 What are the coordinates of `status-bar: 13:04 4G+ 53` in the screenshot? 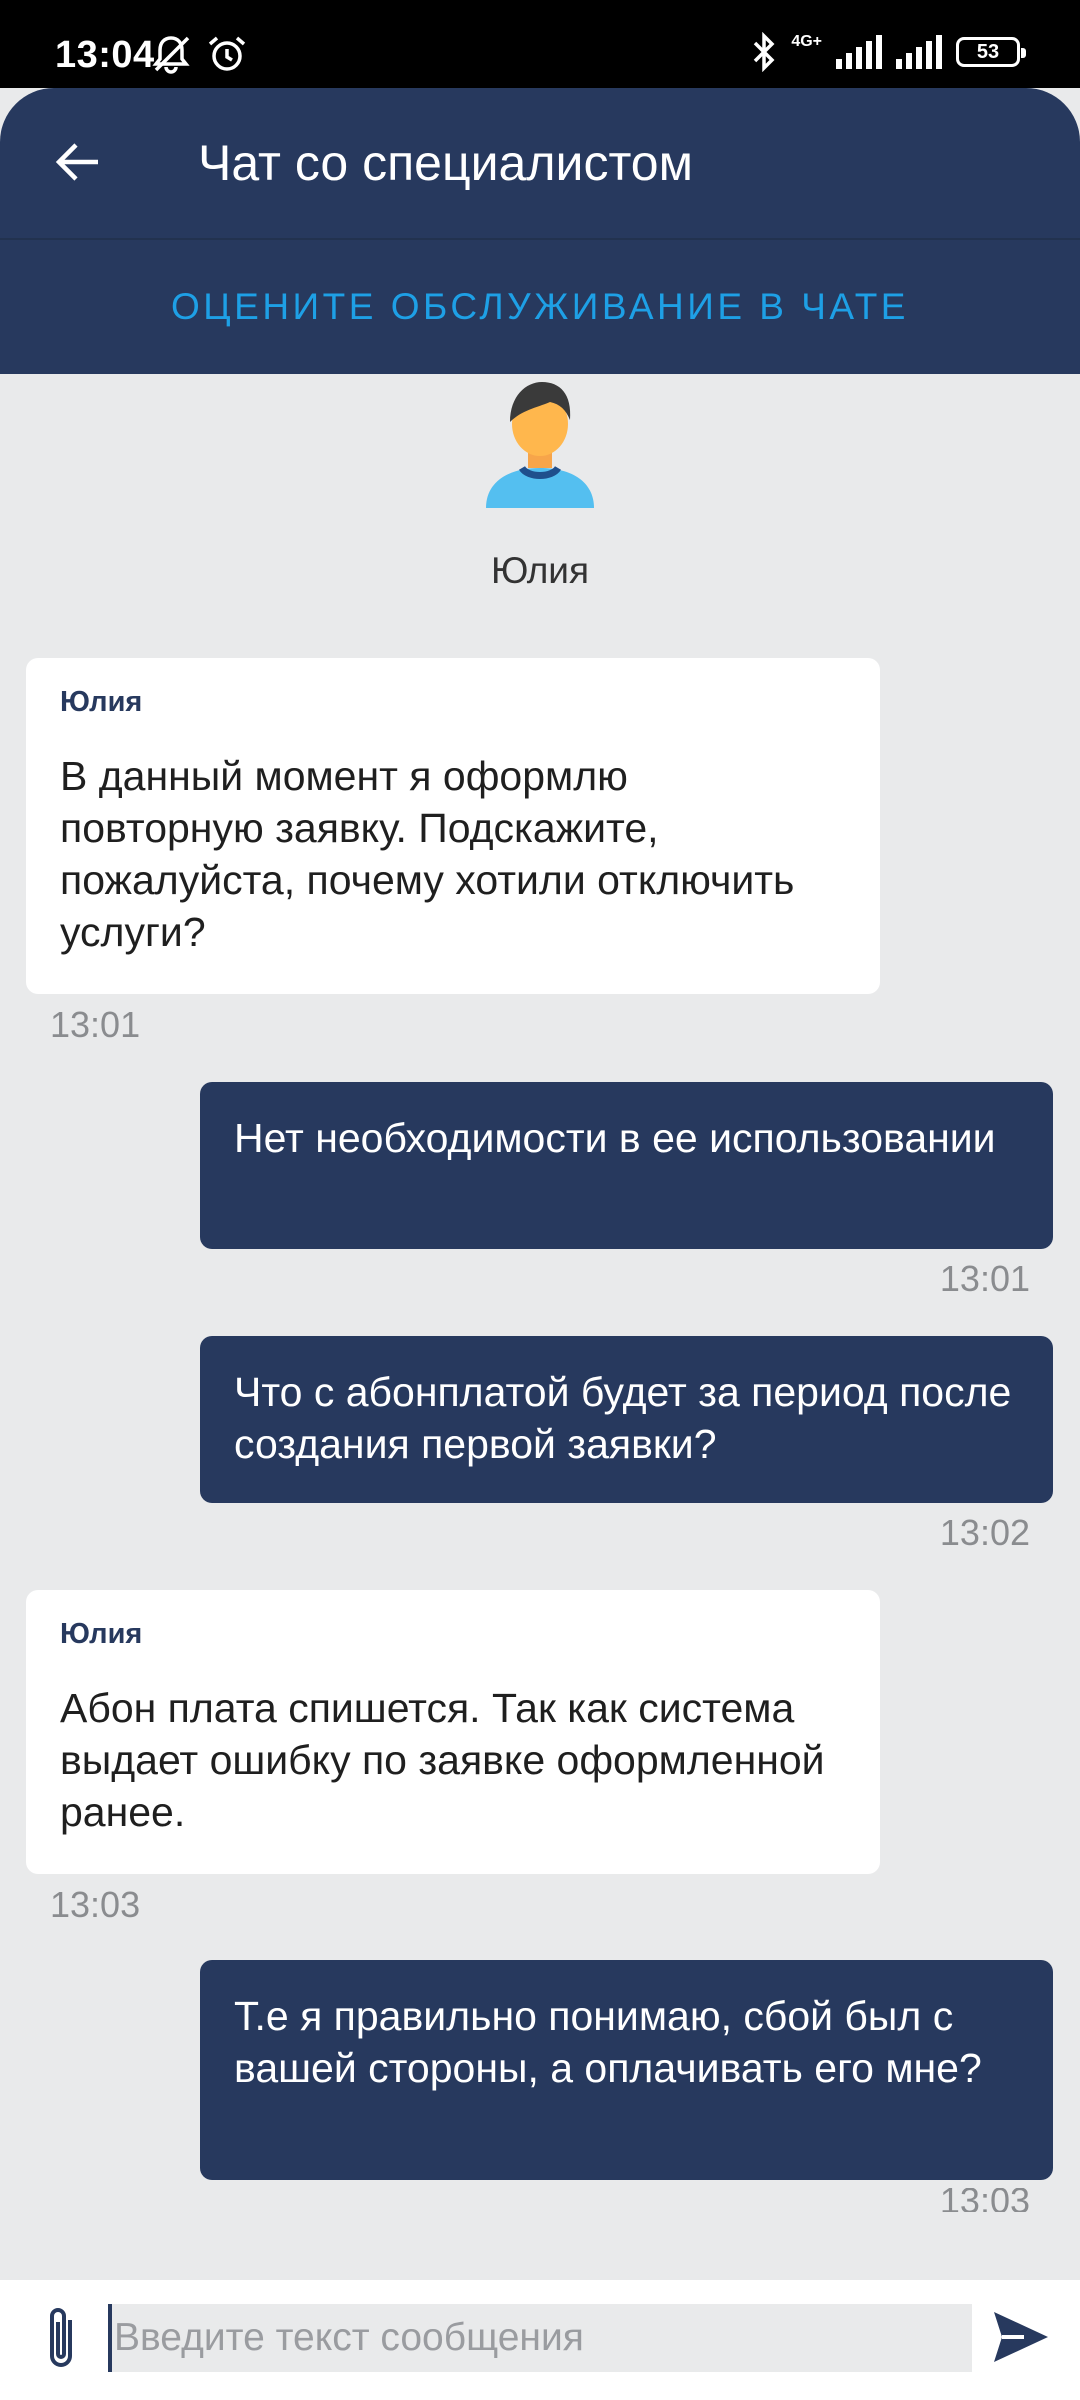 It's located at (540, 44).